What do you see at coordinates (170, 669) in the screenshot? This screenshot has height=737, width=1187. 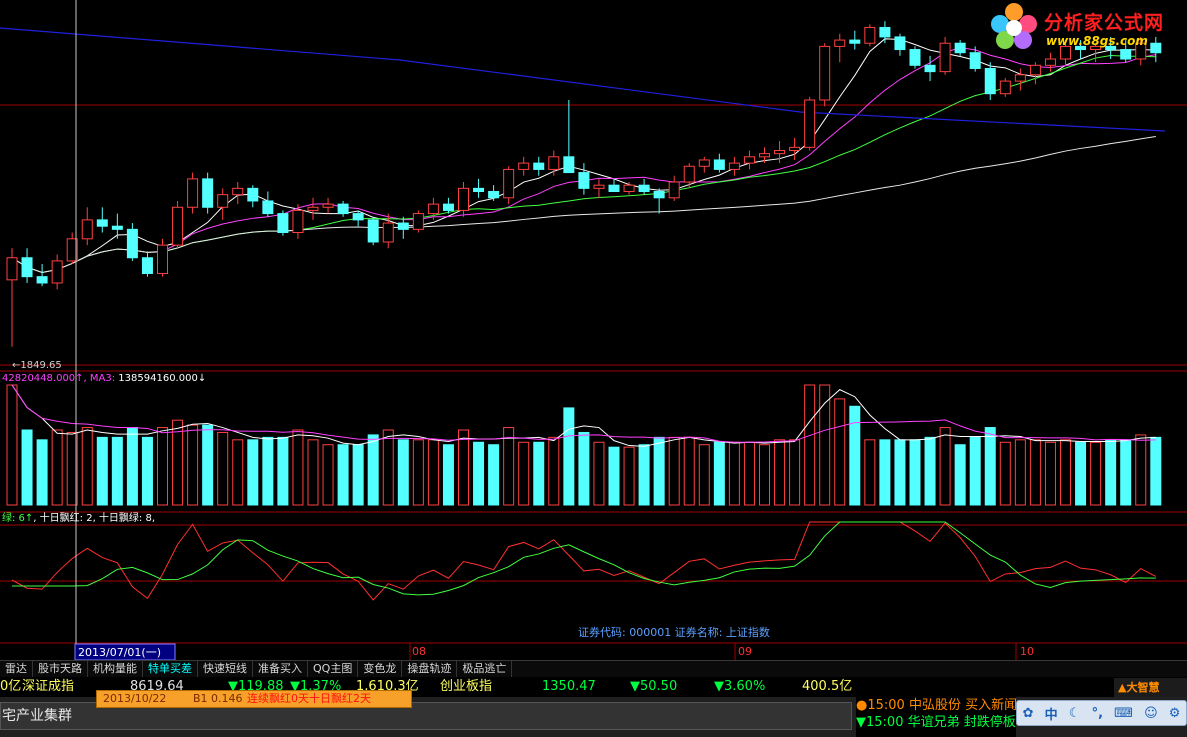 I see `tab-3: 特单买差` at bounding box center [170, 669].